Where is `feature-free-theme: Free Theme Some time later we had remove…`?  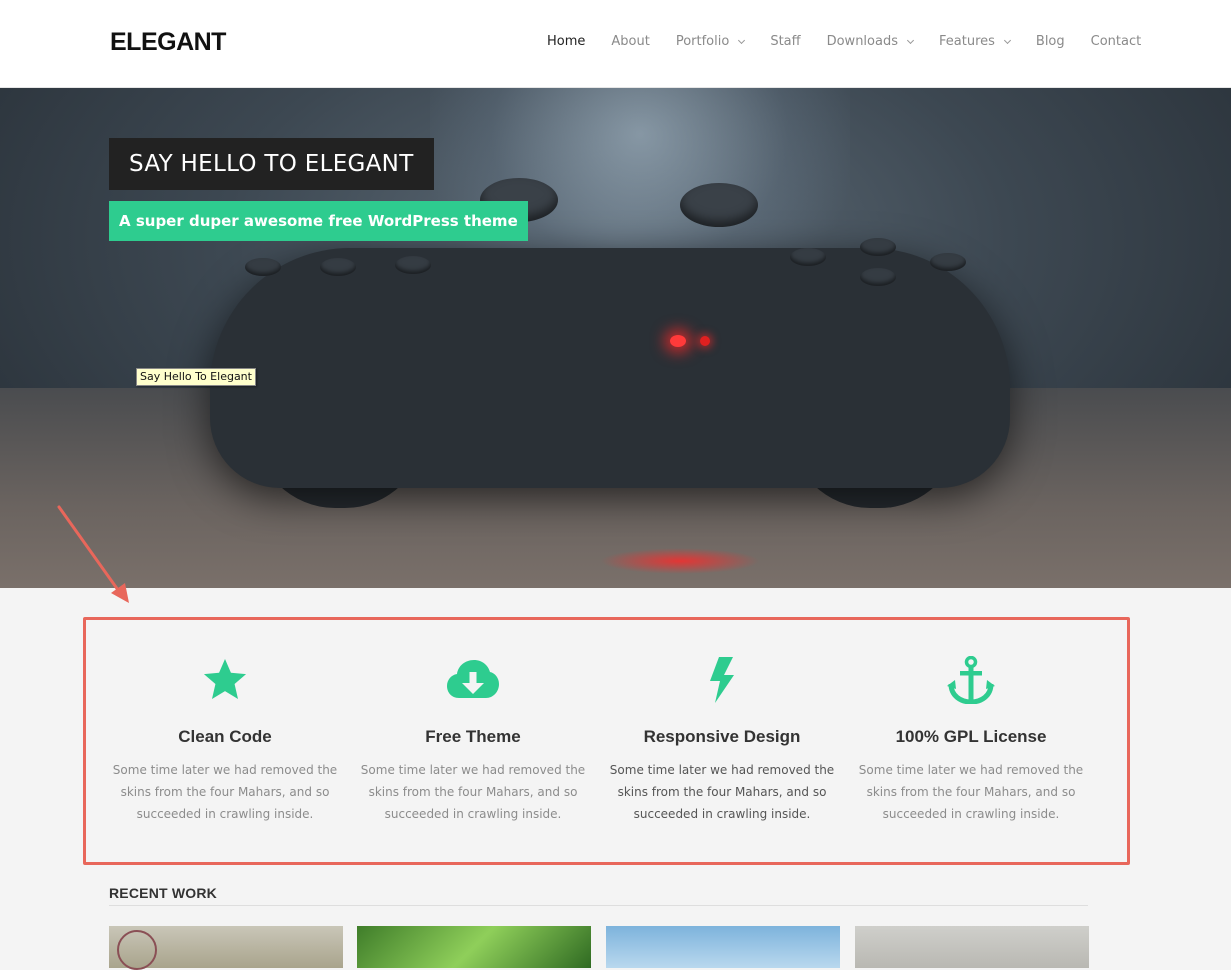 feature-free-theme: Free Theme Some time later we had remove… is located at coordinates (473, 740).